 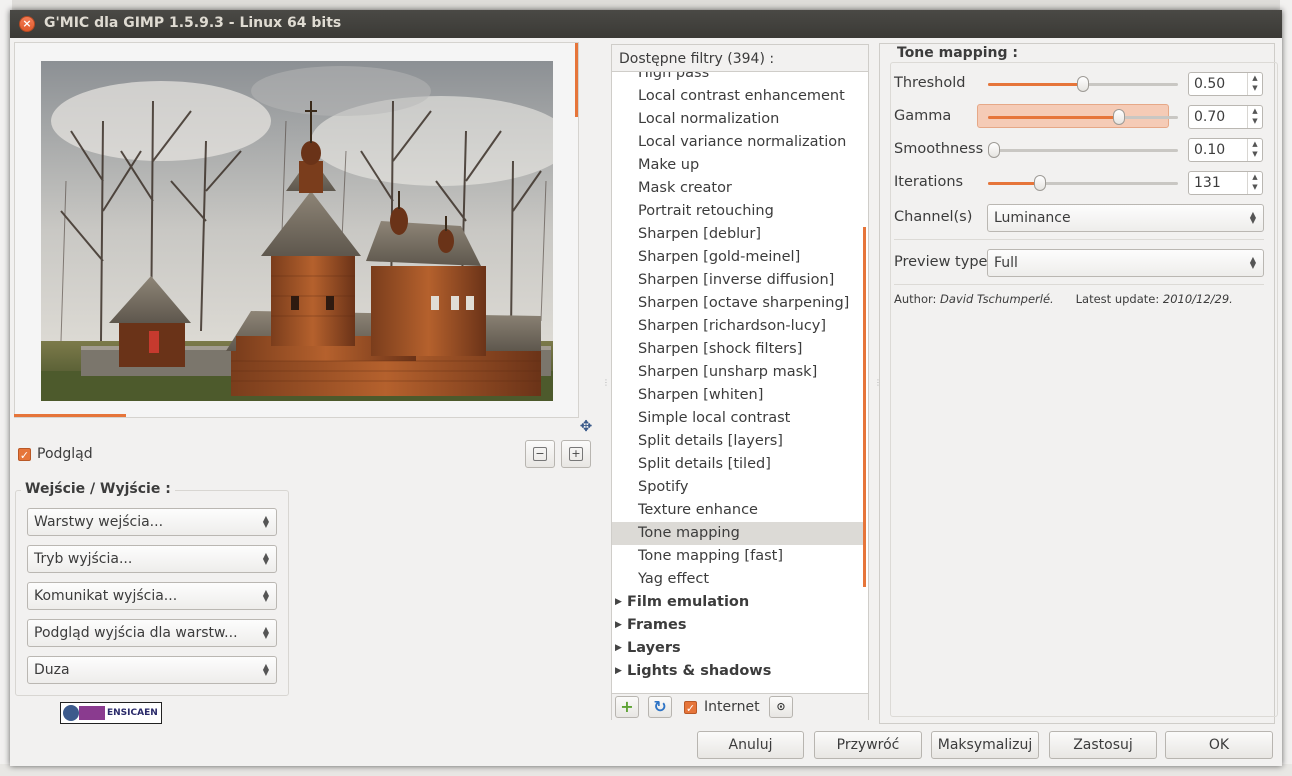 What do you see at coordinates (738, 303) in the screenshot?
I see `filter-item: Sharpen [octave sharpening]` at bounding box center [738, 303].